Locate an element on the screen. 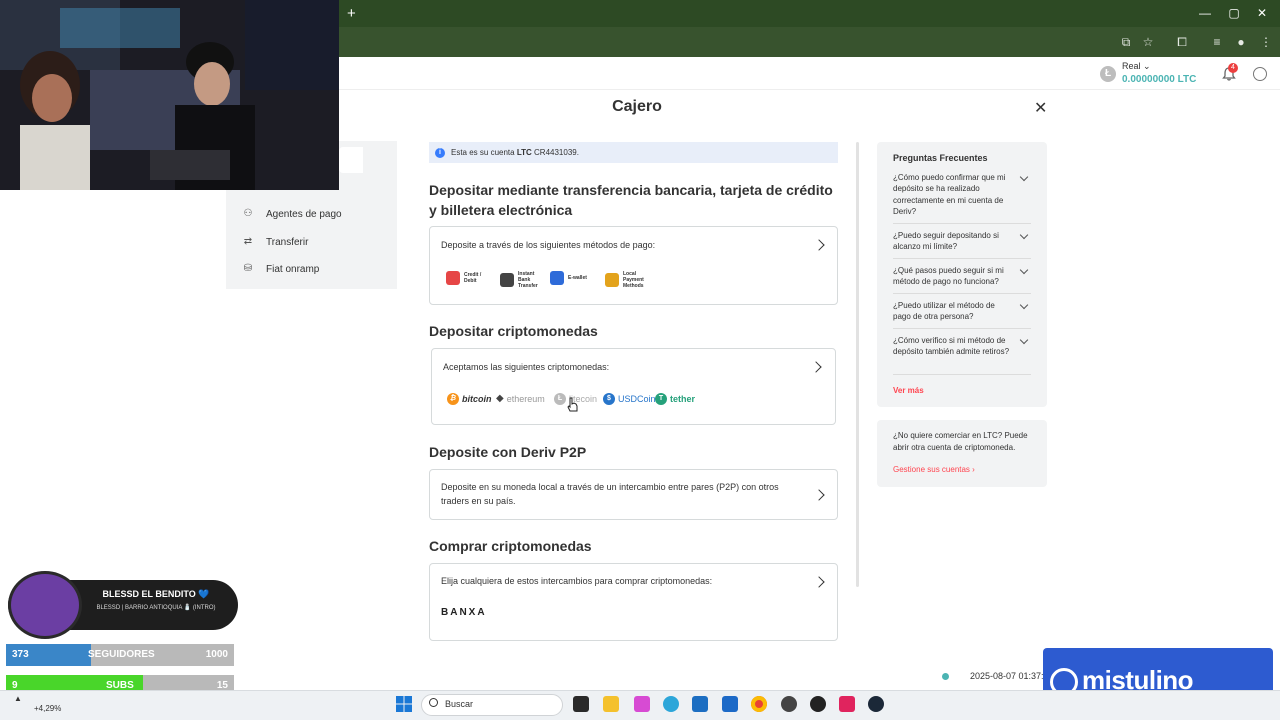  stream-timestamp: 2025-08-07 01:37:1 is located at coordinates (1009, 676).